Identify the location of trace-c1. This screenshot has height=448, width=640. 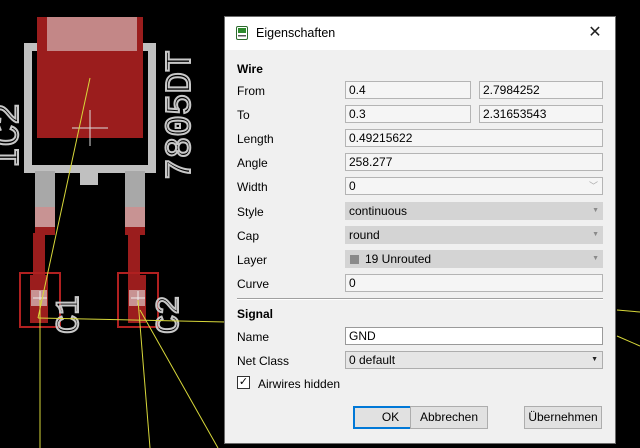
(39, 255).